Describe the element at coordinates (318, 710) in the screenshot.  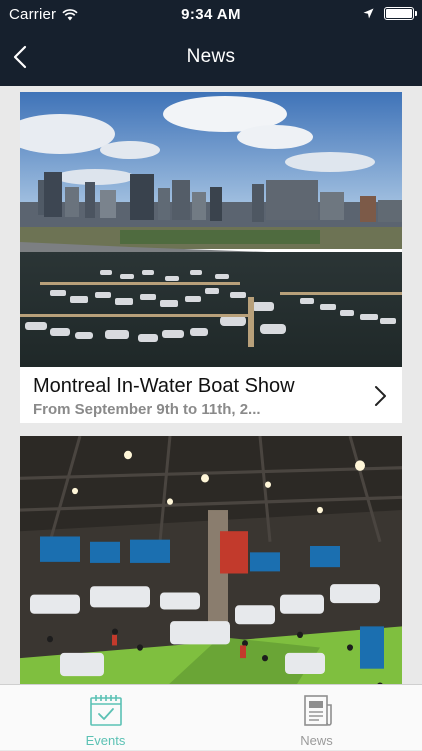
I see `newspaper-icon` at that location.